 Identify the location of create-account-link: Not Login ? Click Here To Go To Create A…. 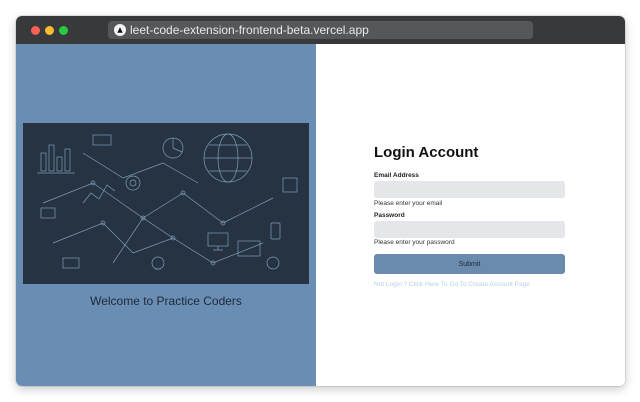
(452, 284).